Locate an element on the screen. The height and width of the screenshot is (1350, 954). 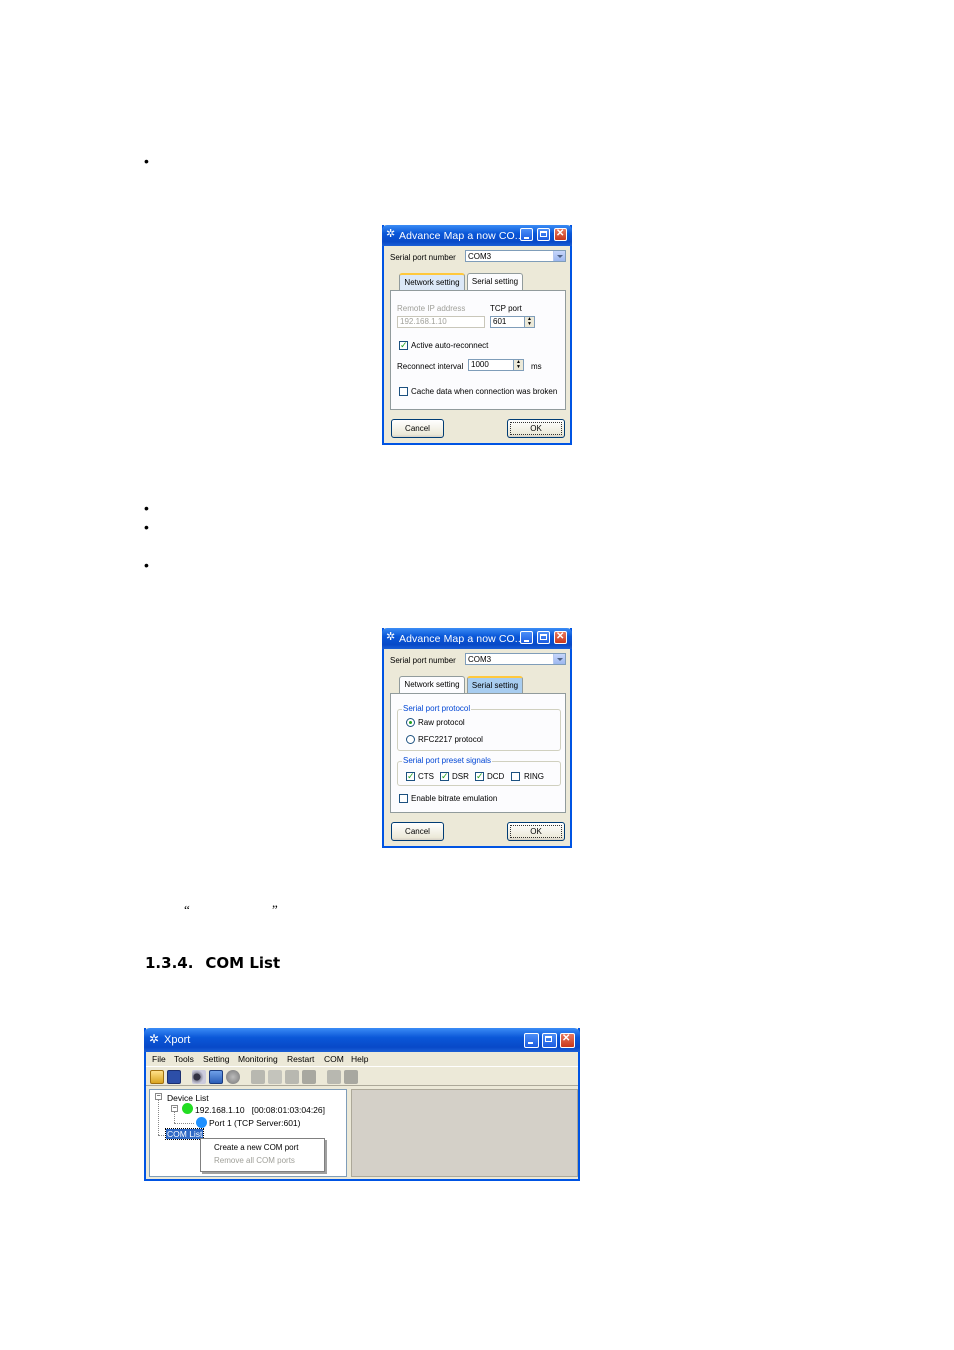
tree-item-port: Port 1 (TCP Server:601) is located at coordinates (255, 1123).